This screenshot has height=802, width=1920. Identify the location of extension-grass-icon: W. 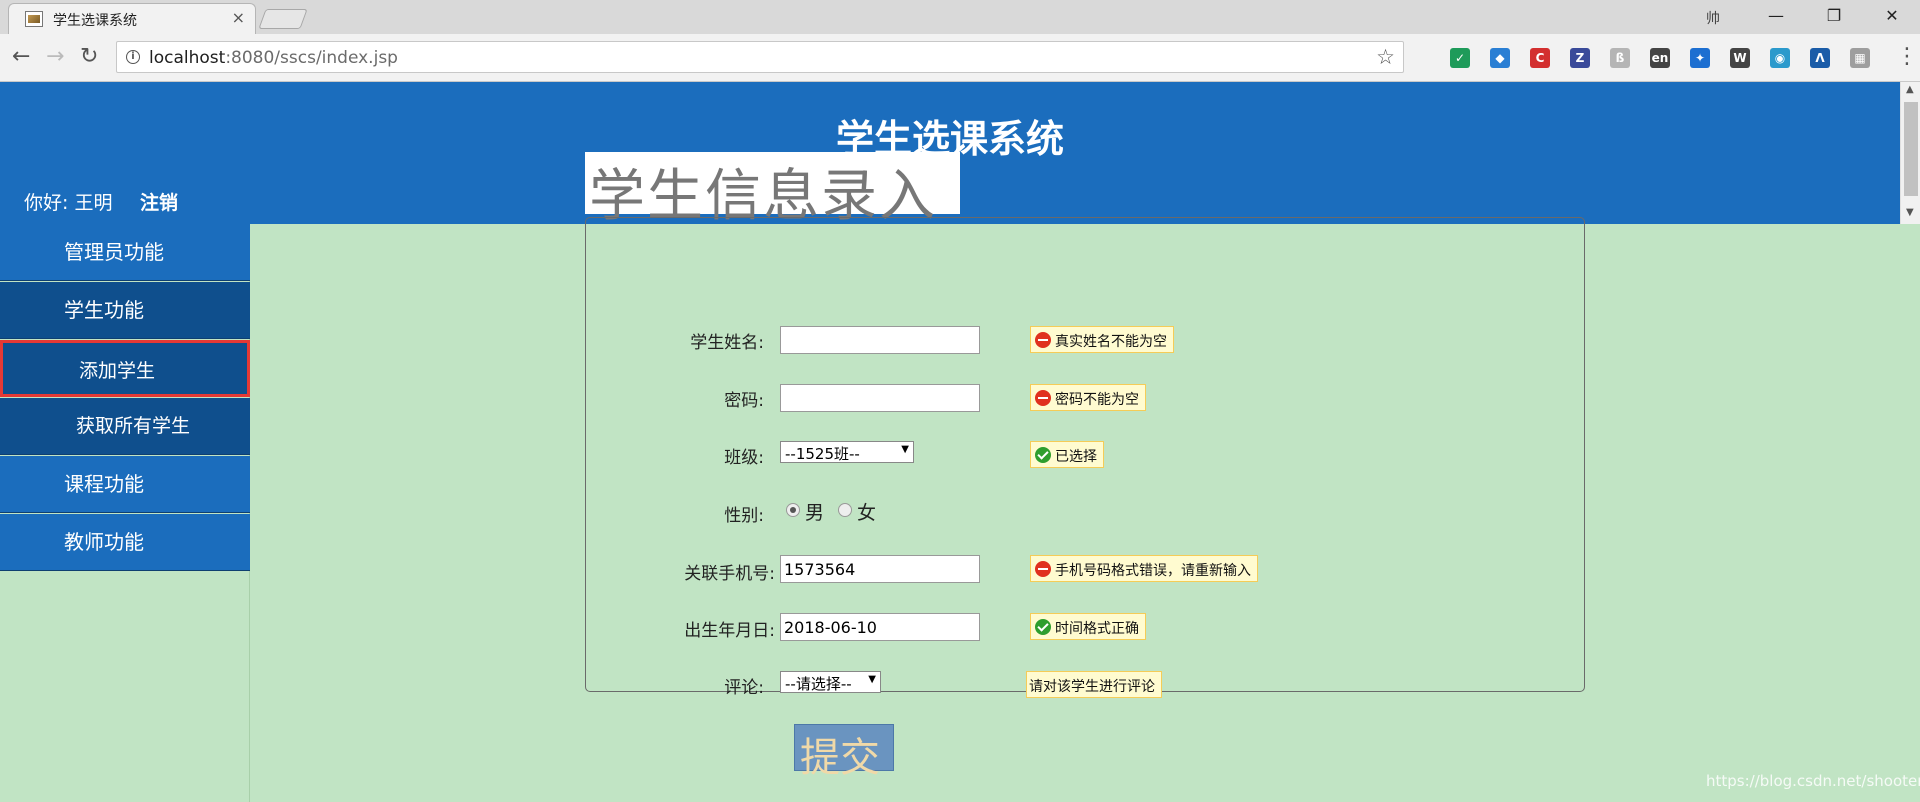
(1740, 58).